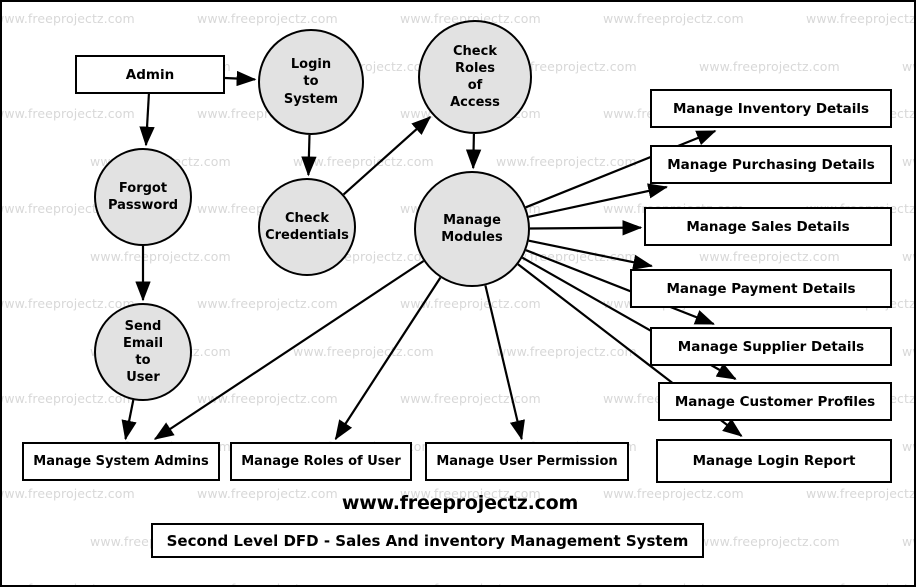 The image size is (916, 587). I want to click on process-login-to-system-label: Login to System, so click(311, 82).